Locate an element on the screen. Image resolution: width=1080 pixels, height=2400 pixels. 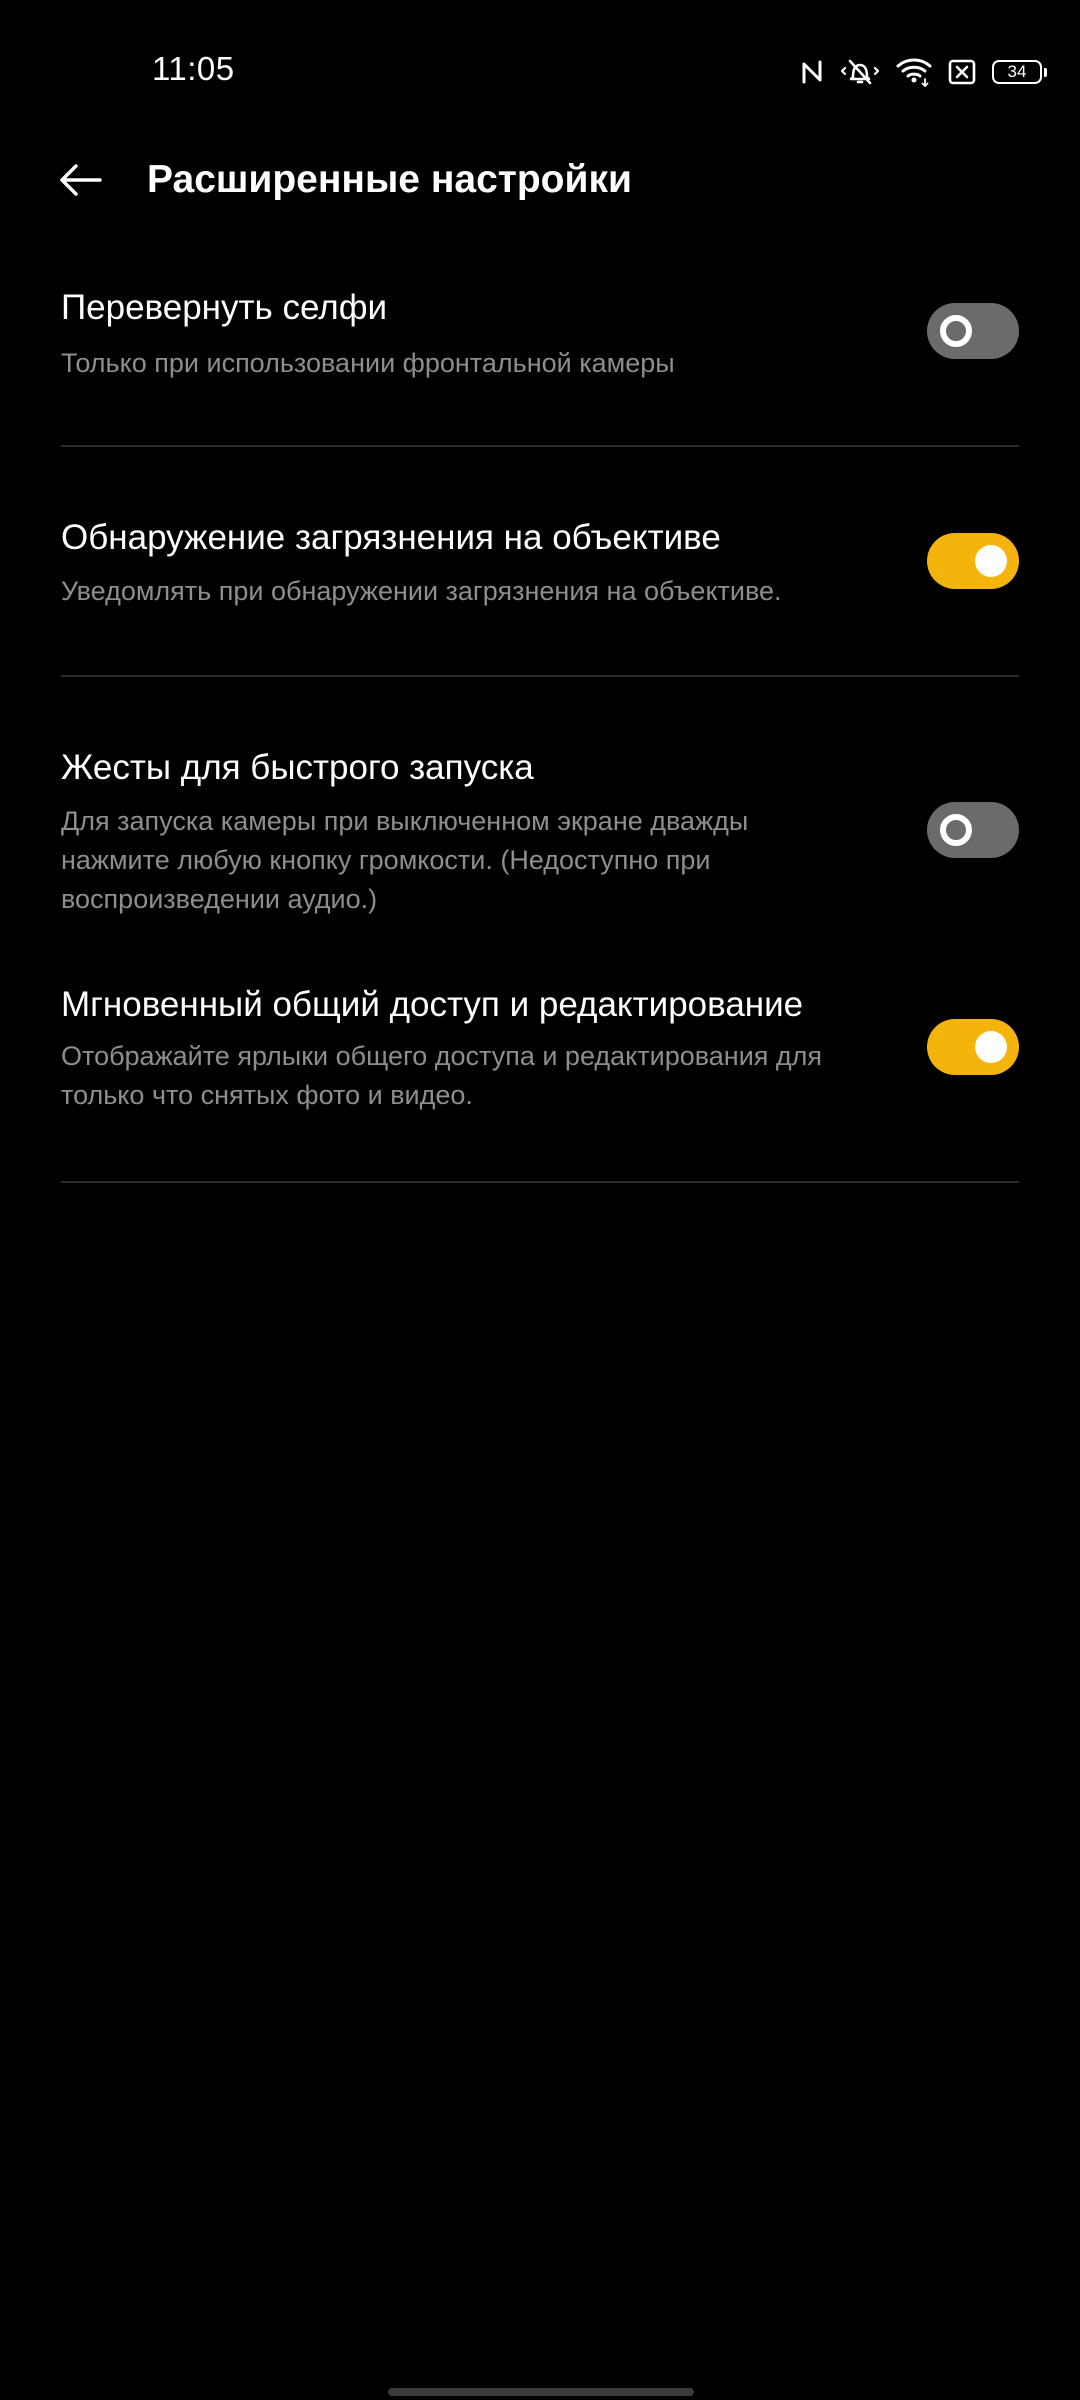
setting-title: Жесты для быстрого запуска is located at coordinates (297, 767).